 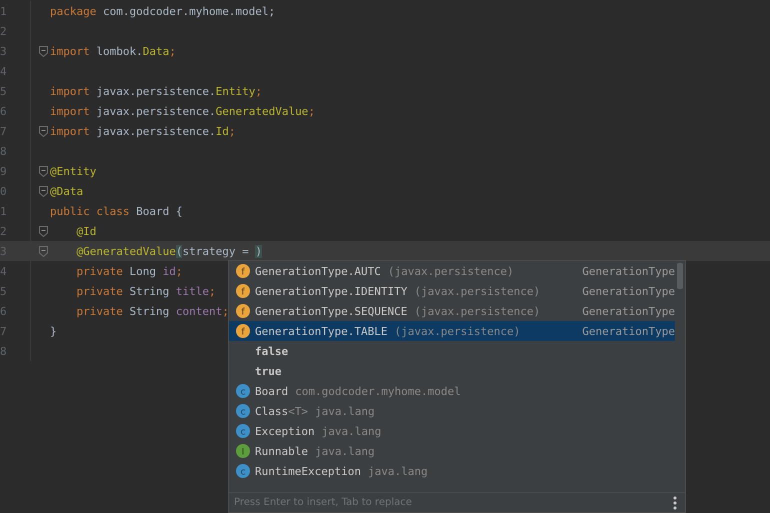 I want to click on code-line: @Id, so click(x=85, y=231).